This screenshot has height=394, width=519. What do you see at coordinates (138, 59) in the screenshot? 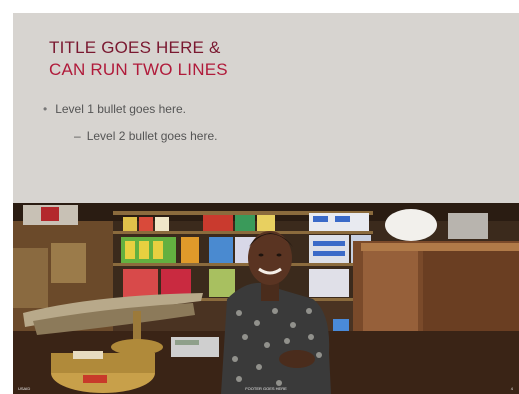
I see `slide-title: TITLE GOES HERE & CAN RUN TWO LINES` at bounding box center [138, 59].